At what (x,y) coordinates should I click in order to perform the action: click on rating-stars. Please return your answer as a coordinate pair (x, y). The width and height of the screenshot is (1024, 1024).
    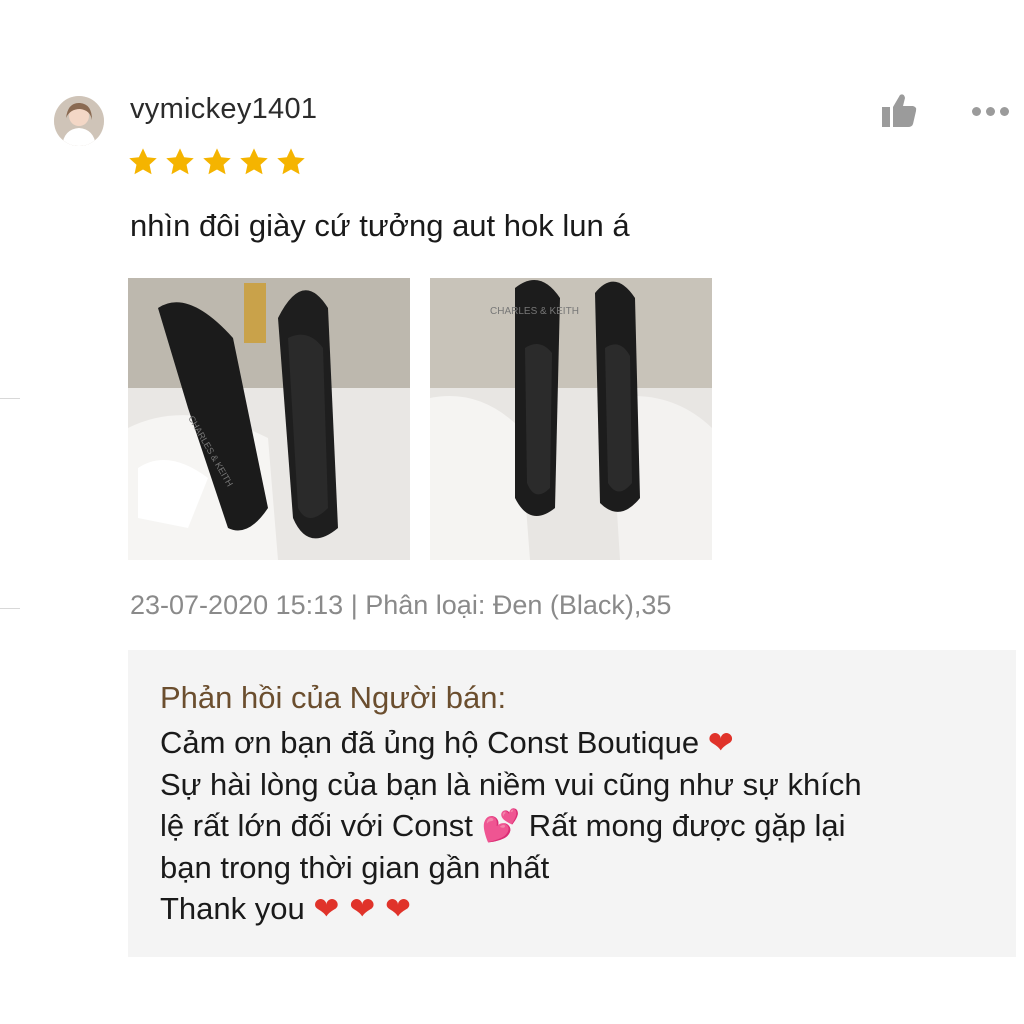
    Looking at the image, I should click on (217, 162).